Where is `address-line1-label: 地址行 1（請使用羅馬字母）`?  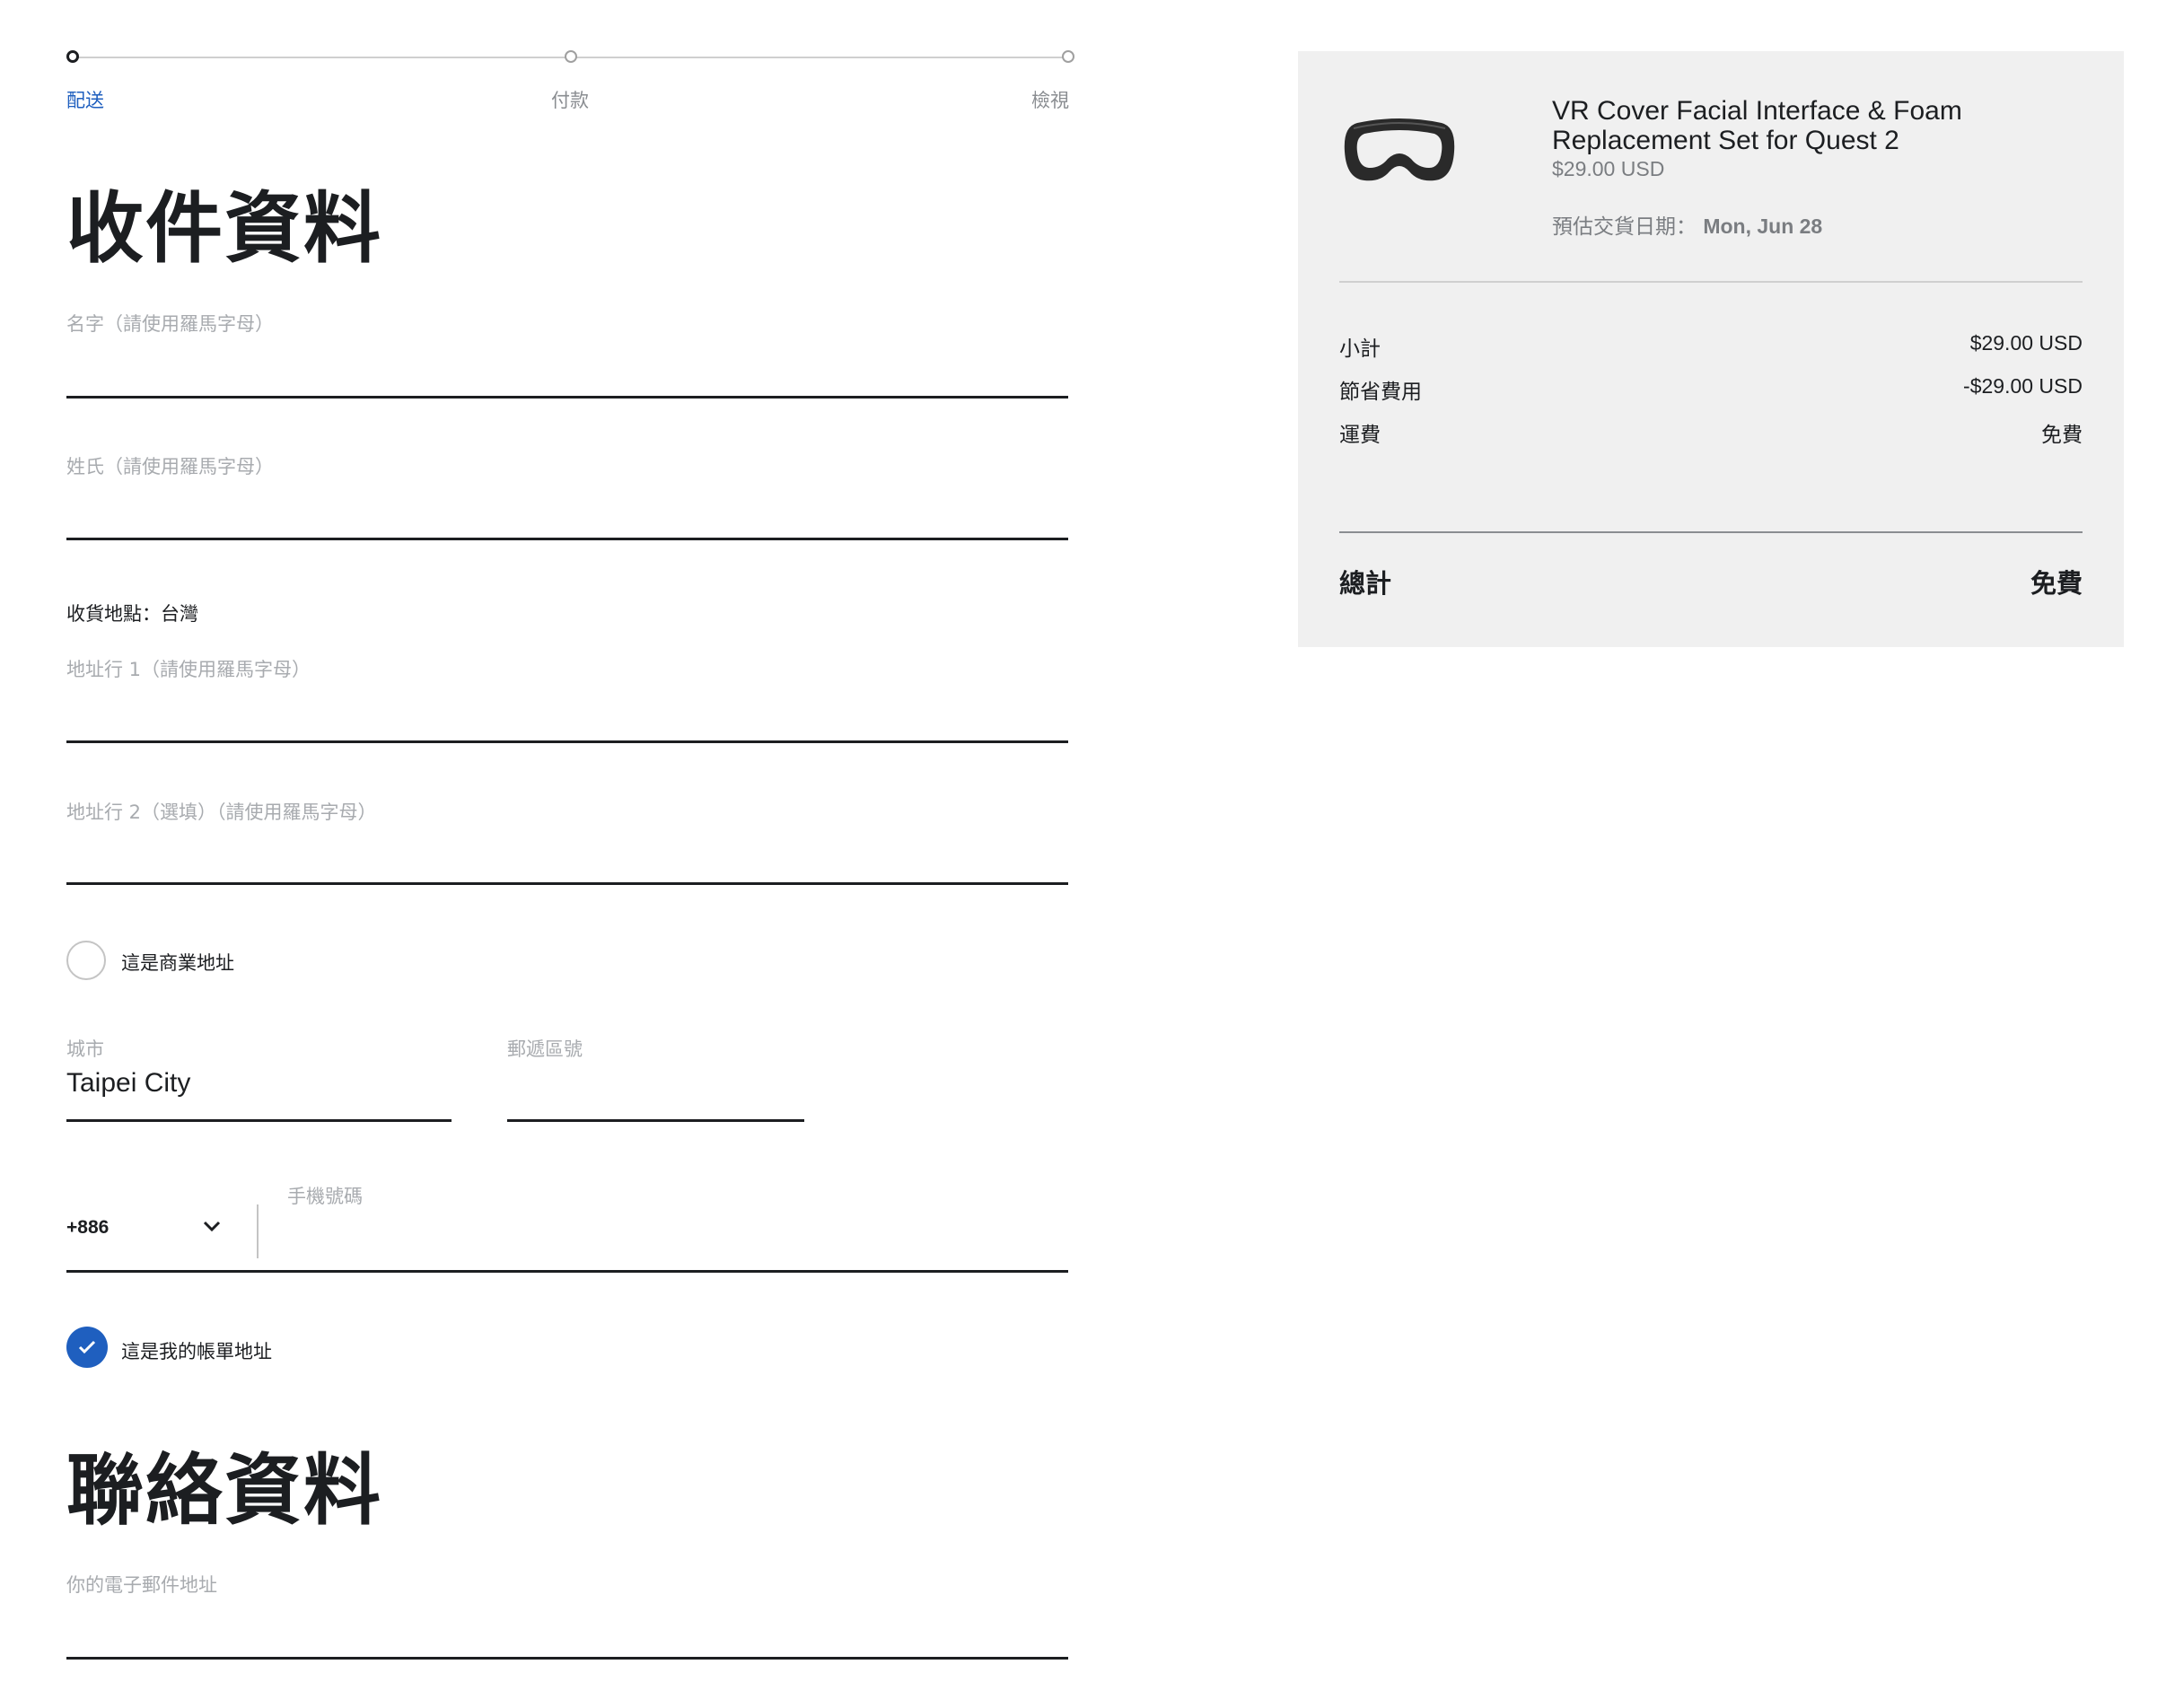
address-line1-label: 地址行 1（請使用羅馬字母） is located at coordinates (188, 669).